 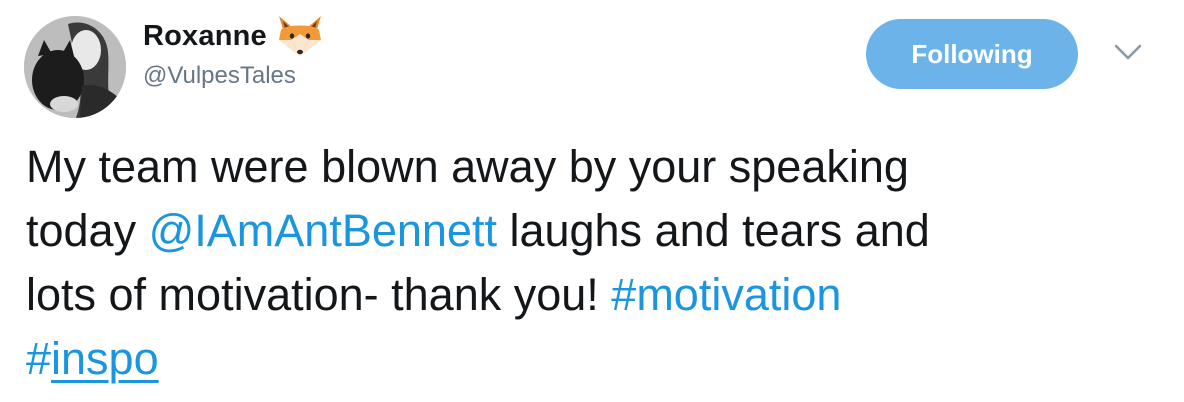 I want to click on tweet-line-2-start: today, so click(x=87, y=230).